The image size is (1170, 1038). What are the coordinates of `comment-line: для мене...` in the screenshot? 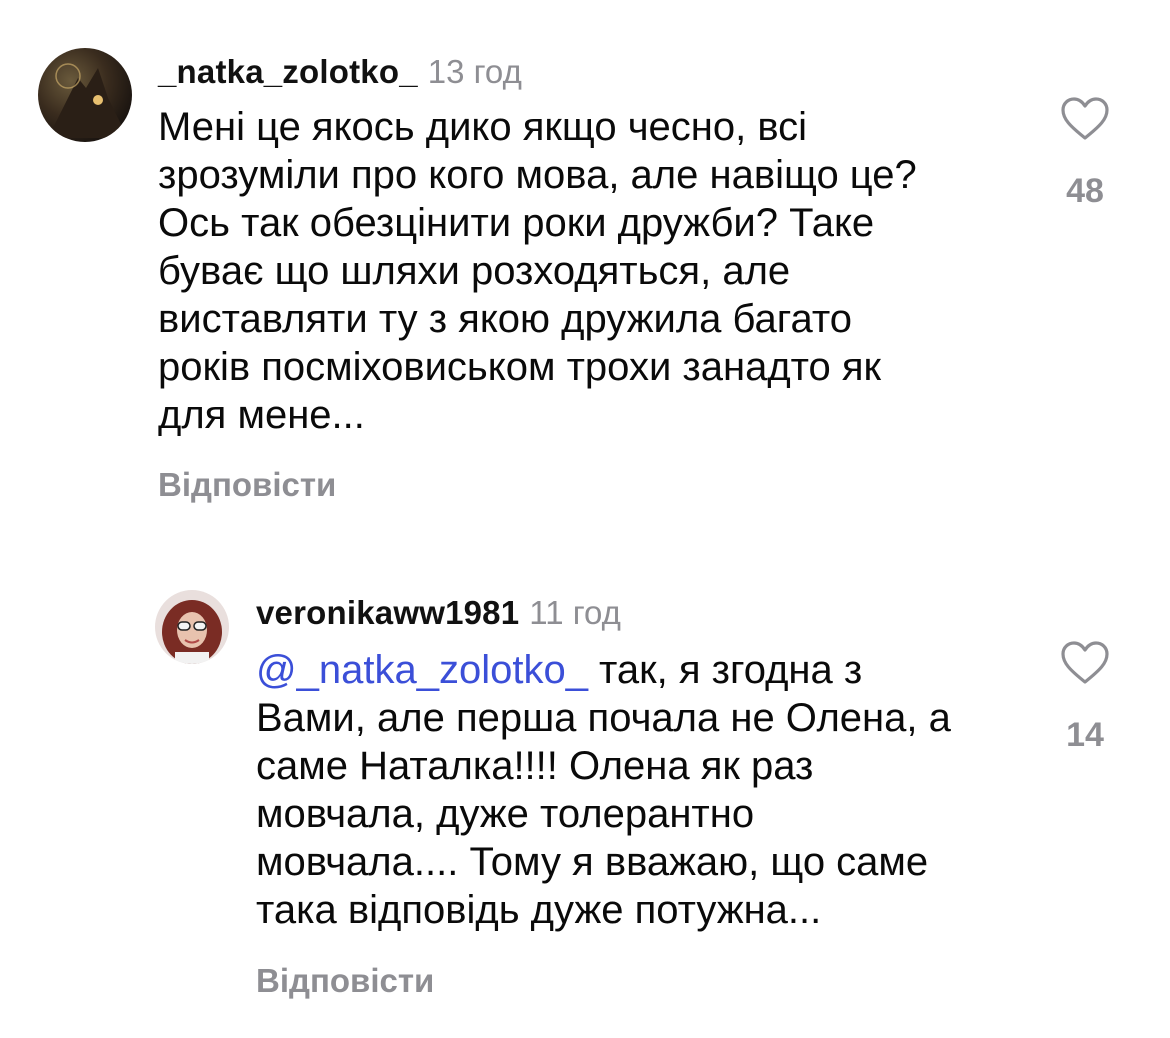 It's located at (261, 415).